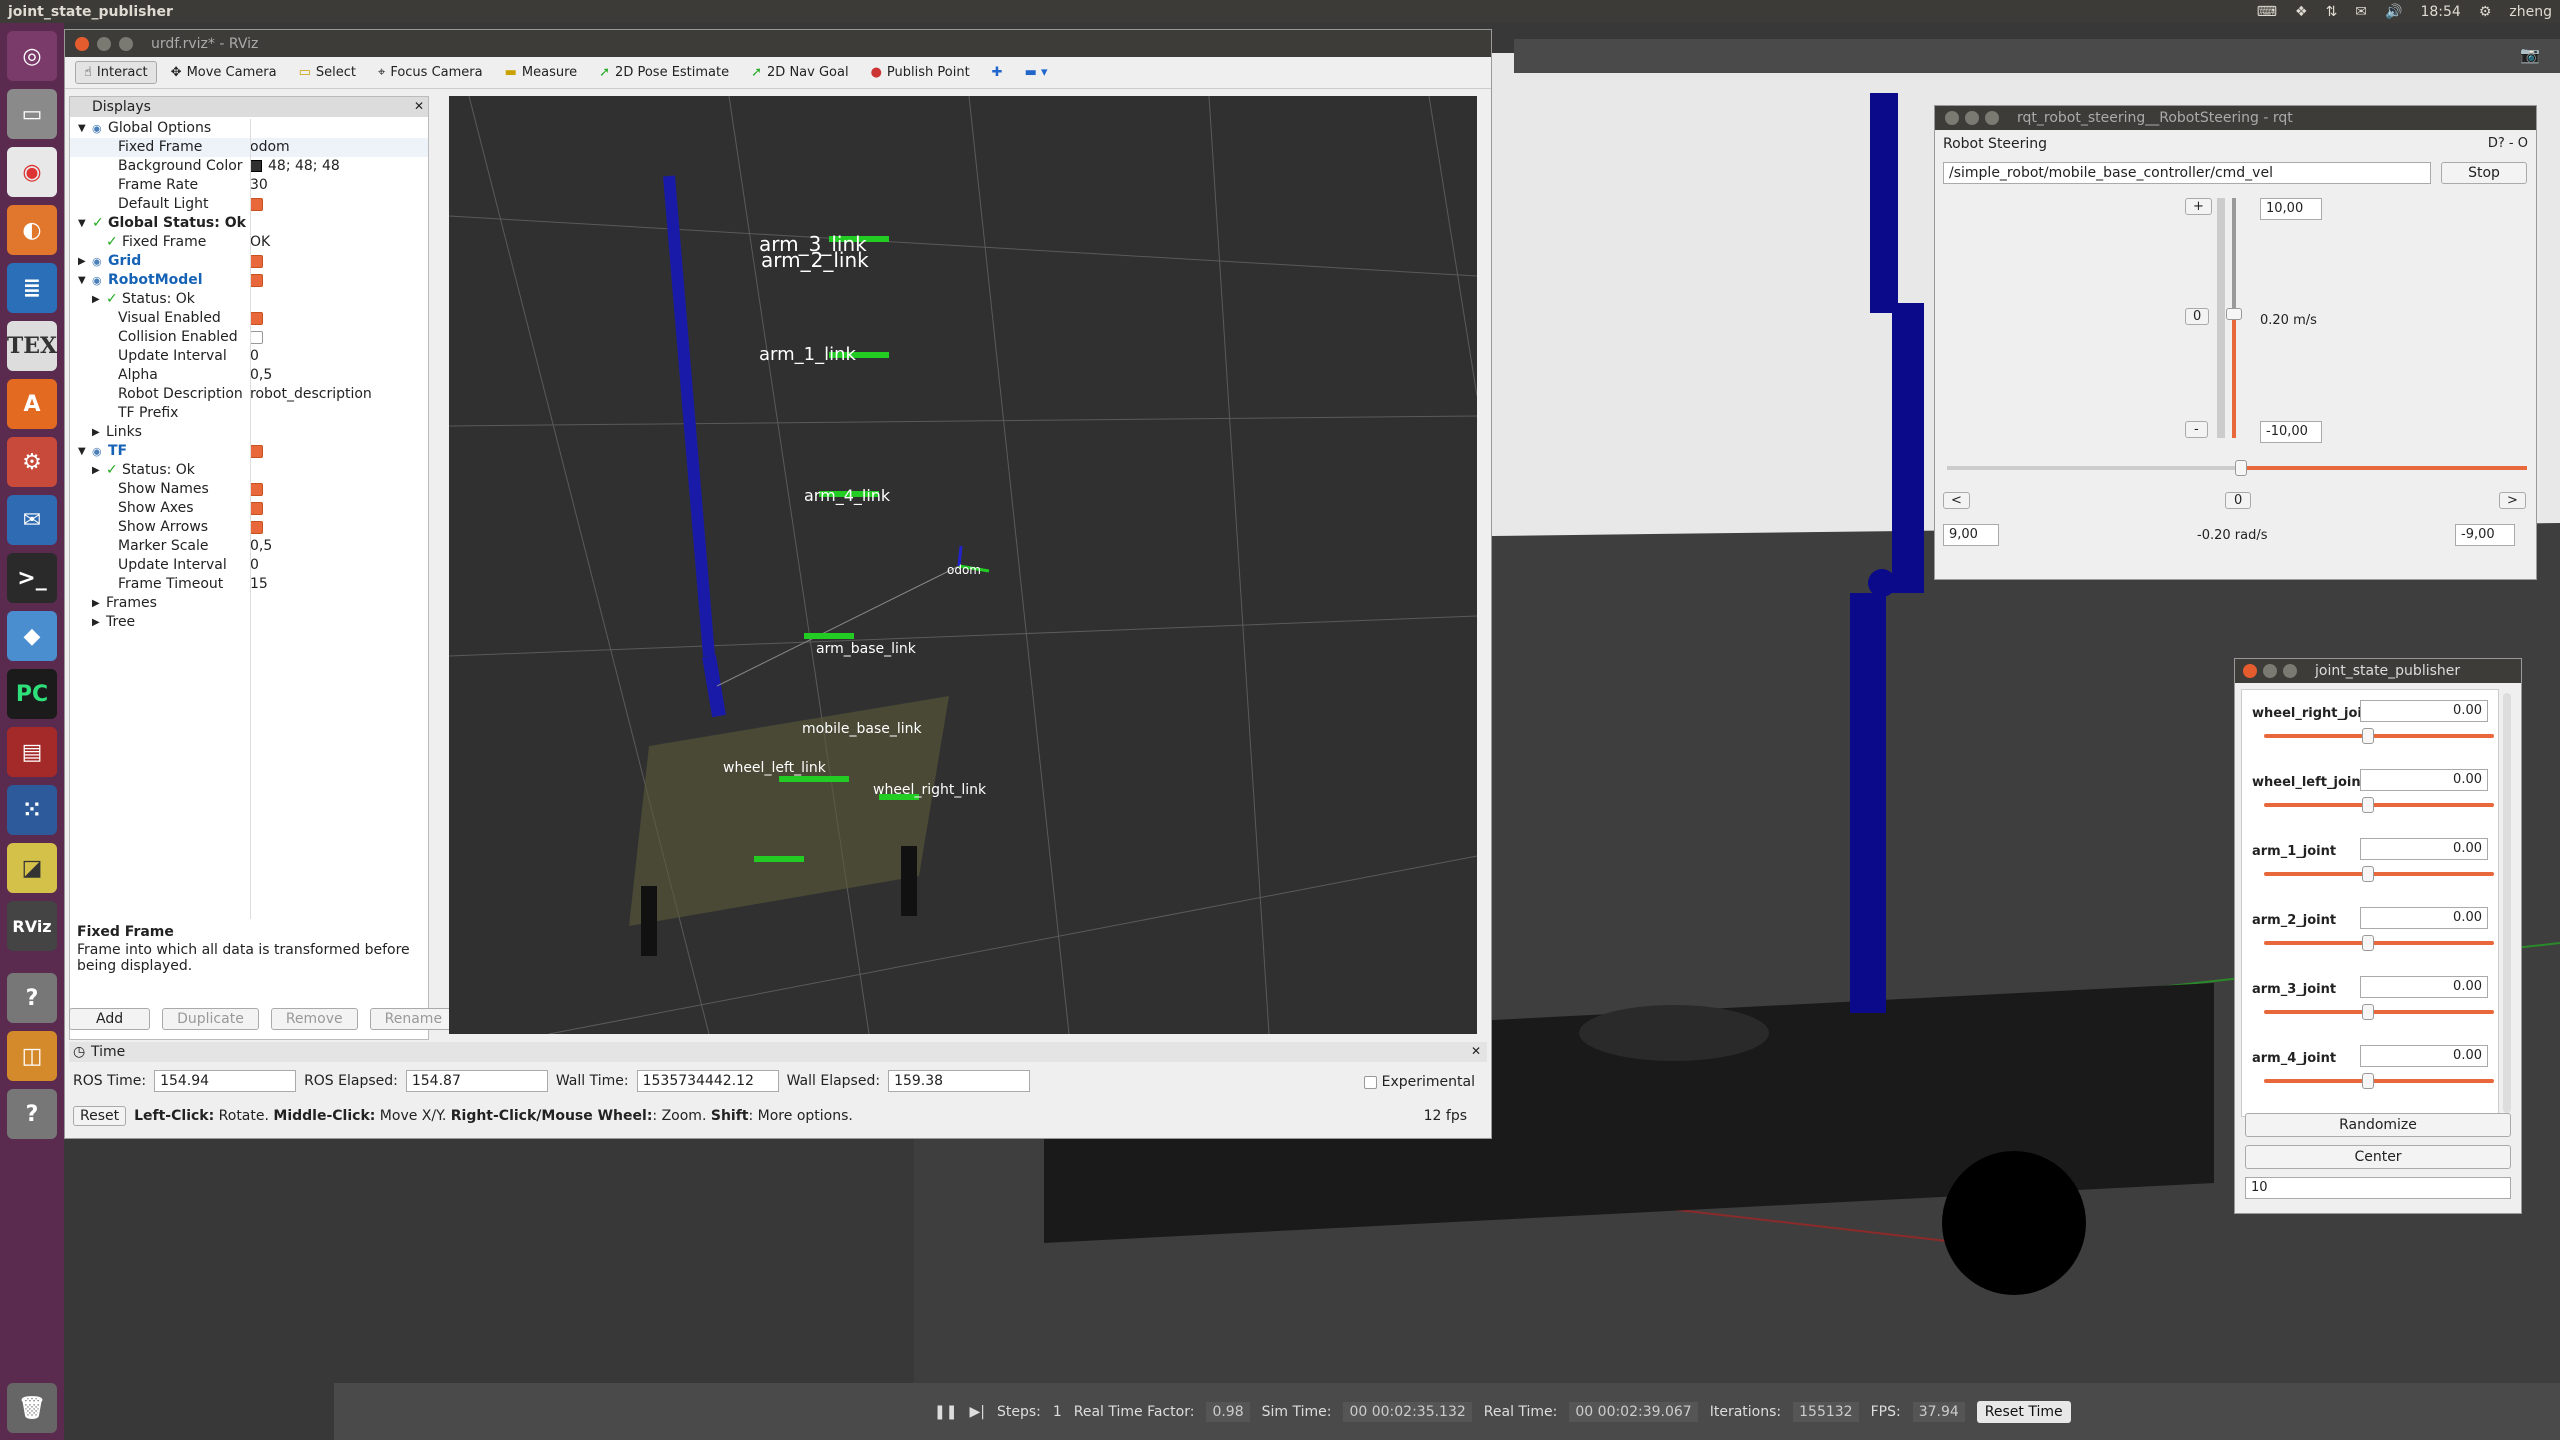 This screenshot has height=1440, width=2560. What do you see at coordinates (249, 432) in the screenshot?
I see `property-row: ▶ Links` at bounding box center [249, 432].